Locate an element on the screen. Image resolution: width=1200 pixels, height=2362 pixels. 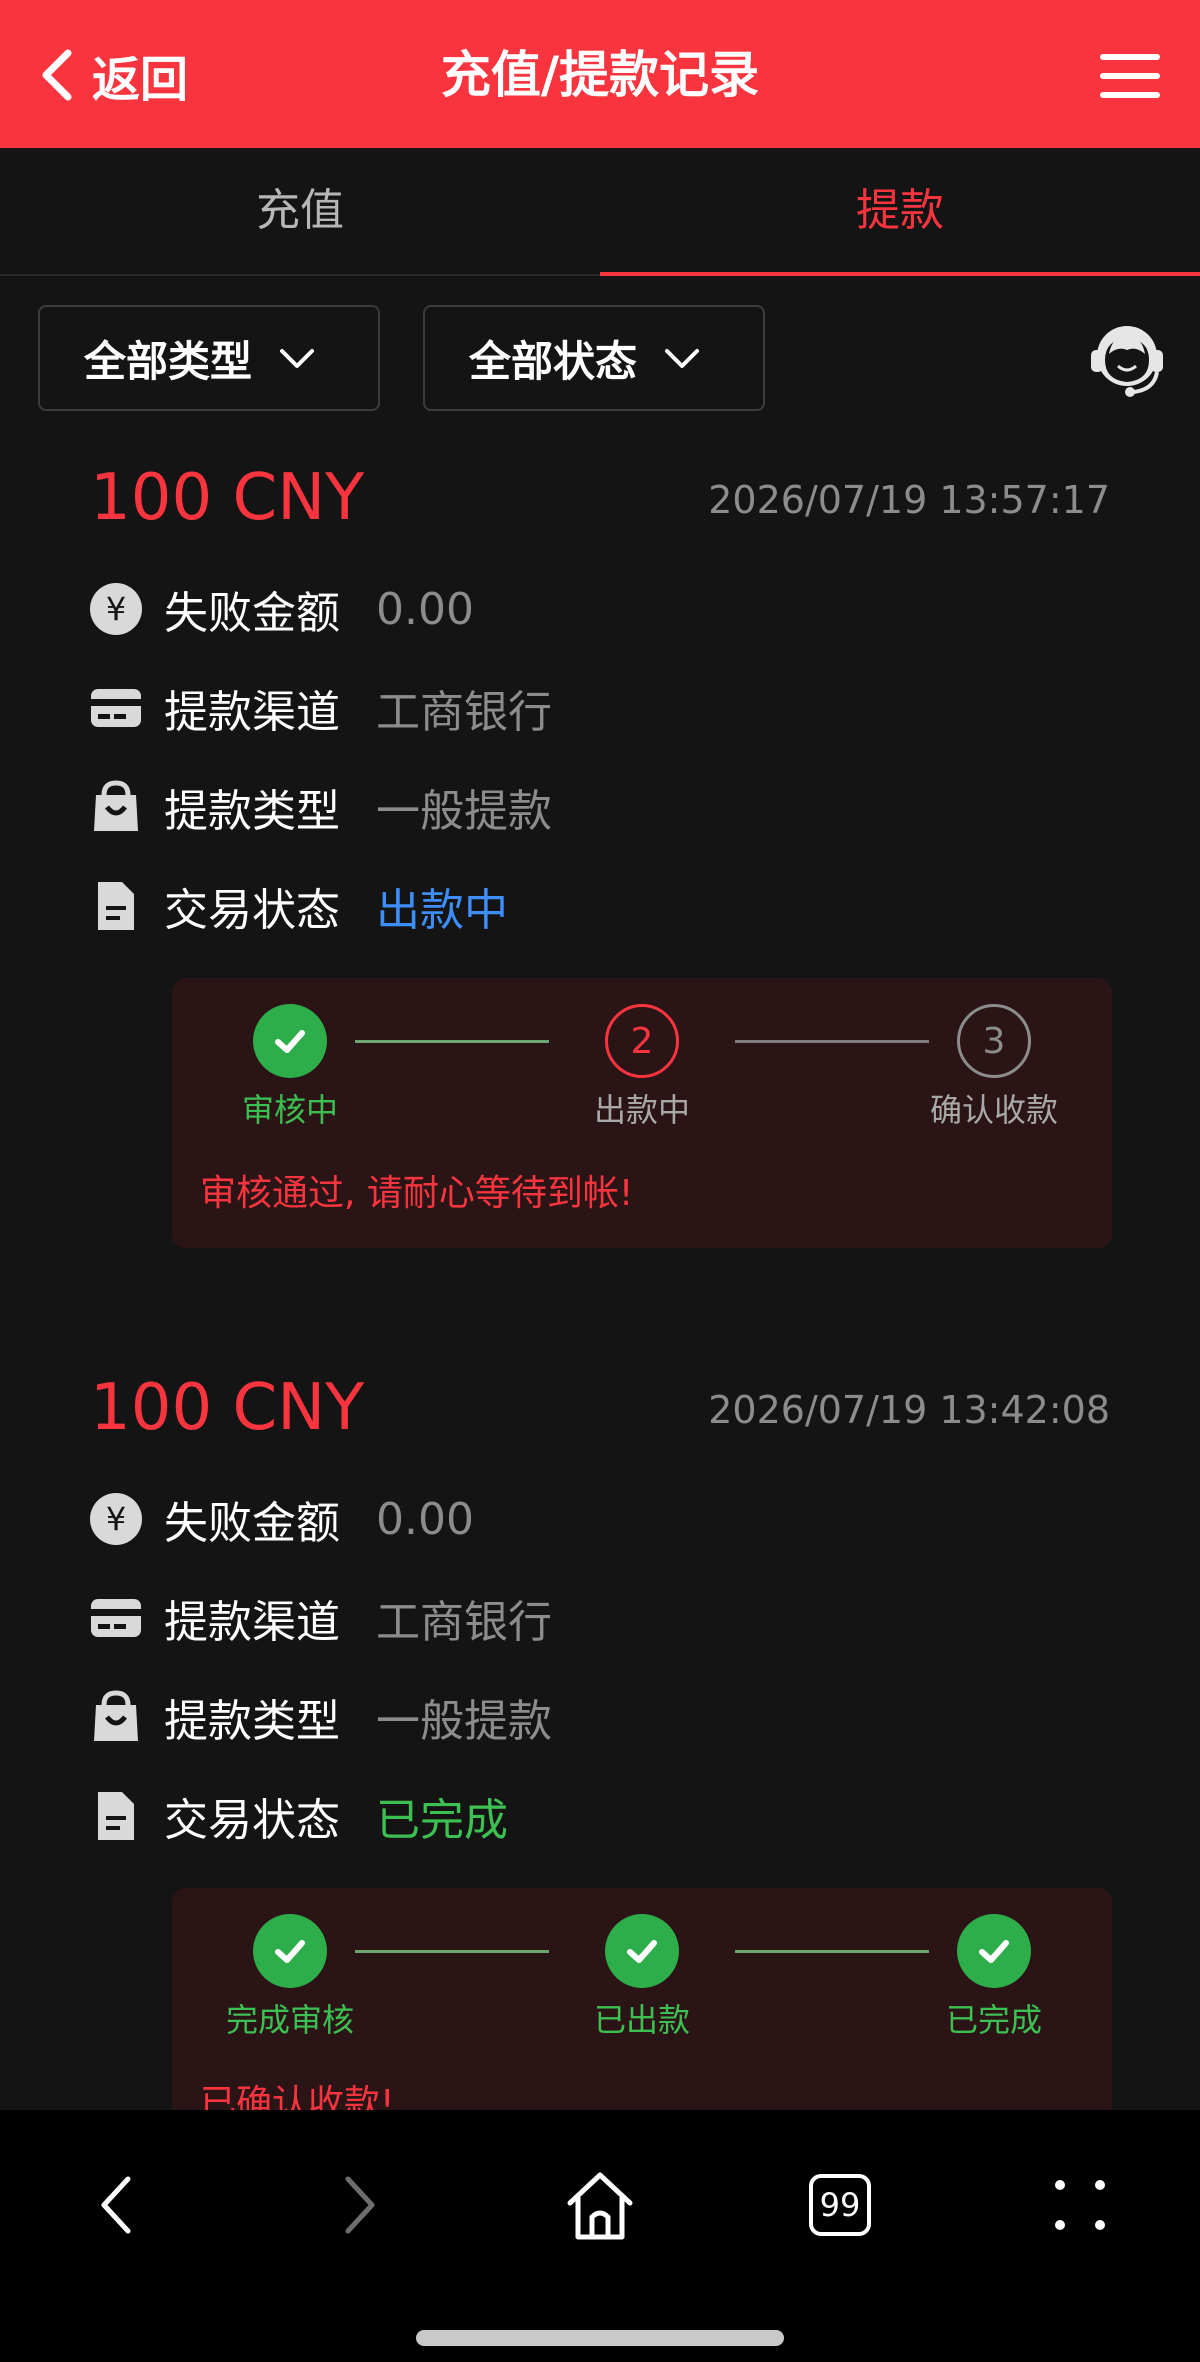
progress-step: 完成审核 is located at coordinates (290, 1977).